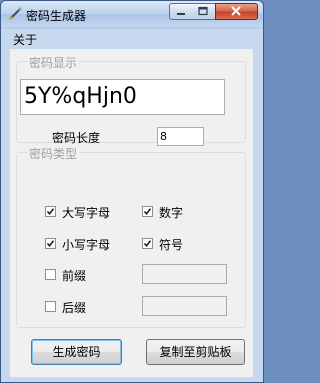  What do you see at coordinates (50, 306) in the screenshot?
I see `suffix-checkbox` at bounding box center [50, 306].